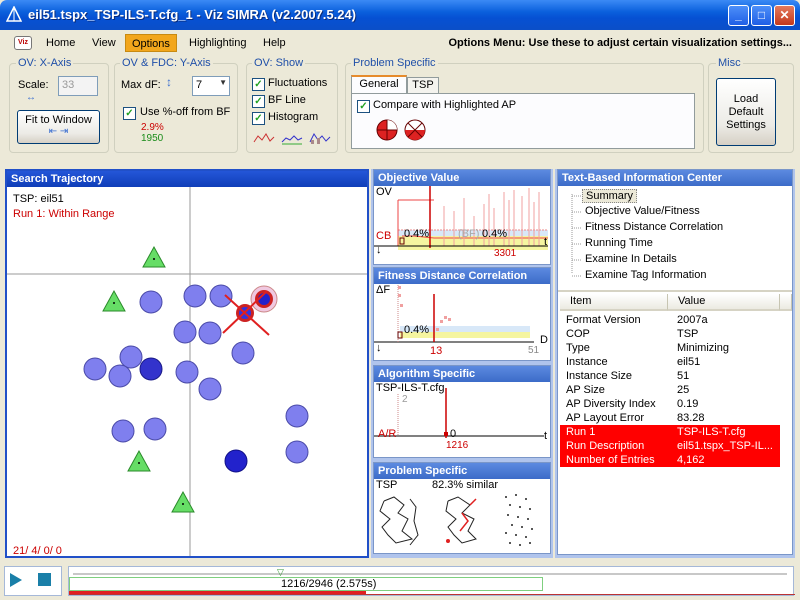 The width and height of the screenshot is (800, 600). I want to click on menu-highlighting: Highlighting, so click(217, 43).